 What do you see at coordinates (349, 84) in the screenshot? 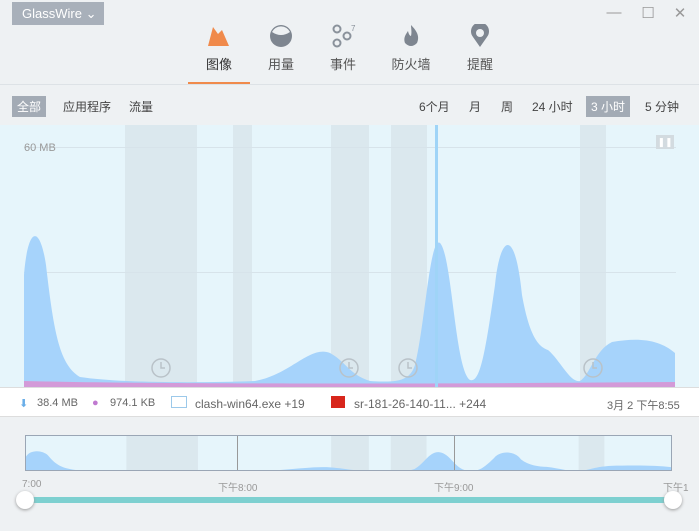
I see `divider` at bounding box center [349, 84].